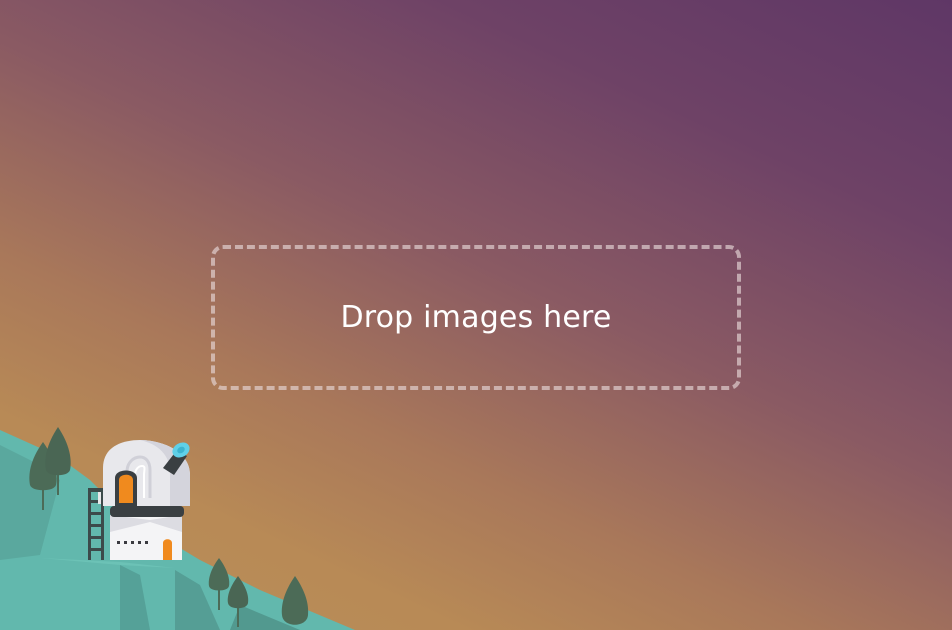 The width and height of the screenshot is (952, 630). Describe the element at coordinates (96, 525) in the screenshot. I see `ladder-icon` at that location.